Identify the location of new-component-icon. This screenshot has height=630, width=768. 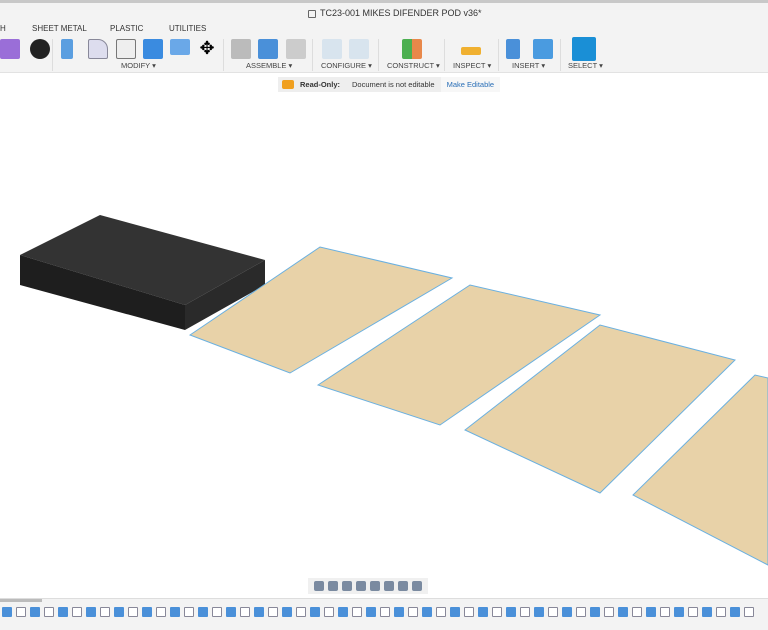
(268, 49).